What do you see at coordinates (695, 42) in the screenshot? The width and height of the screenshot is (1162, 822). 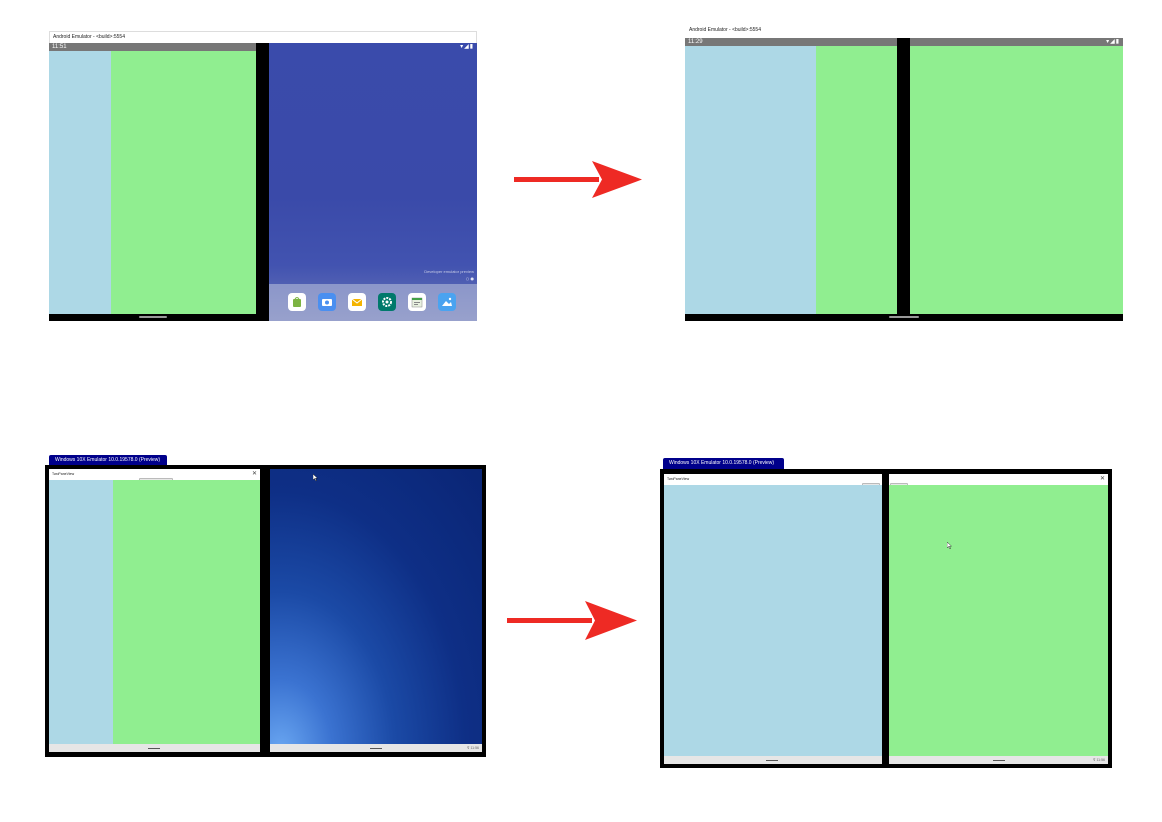 I see `status-time: 11:29` at bounding box center [695, 42].